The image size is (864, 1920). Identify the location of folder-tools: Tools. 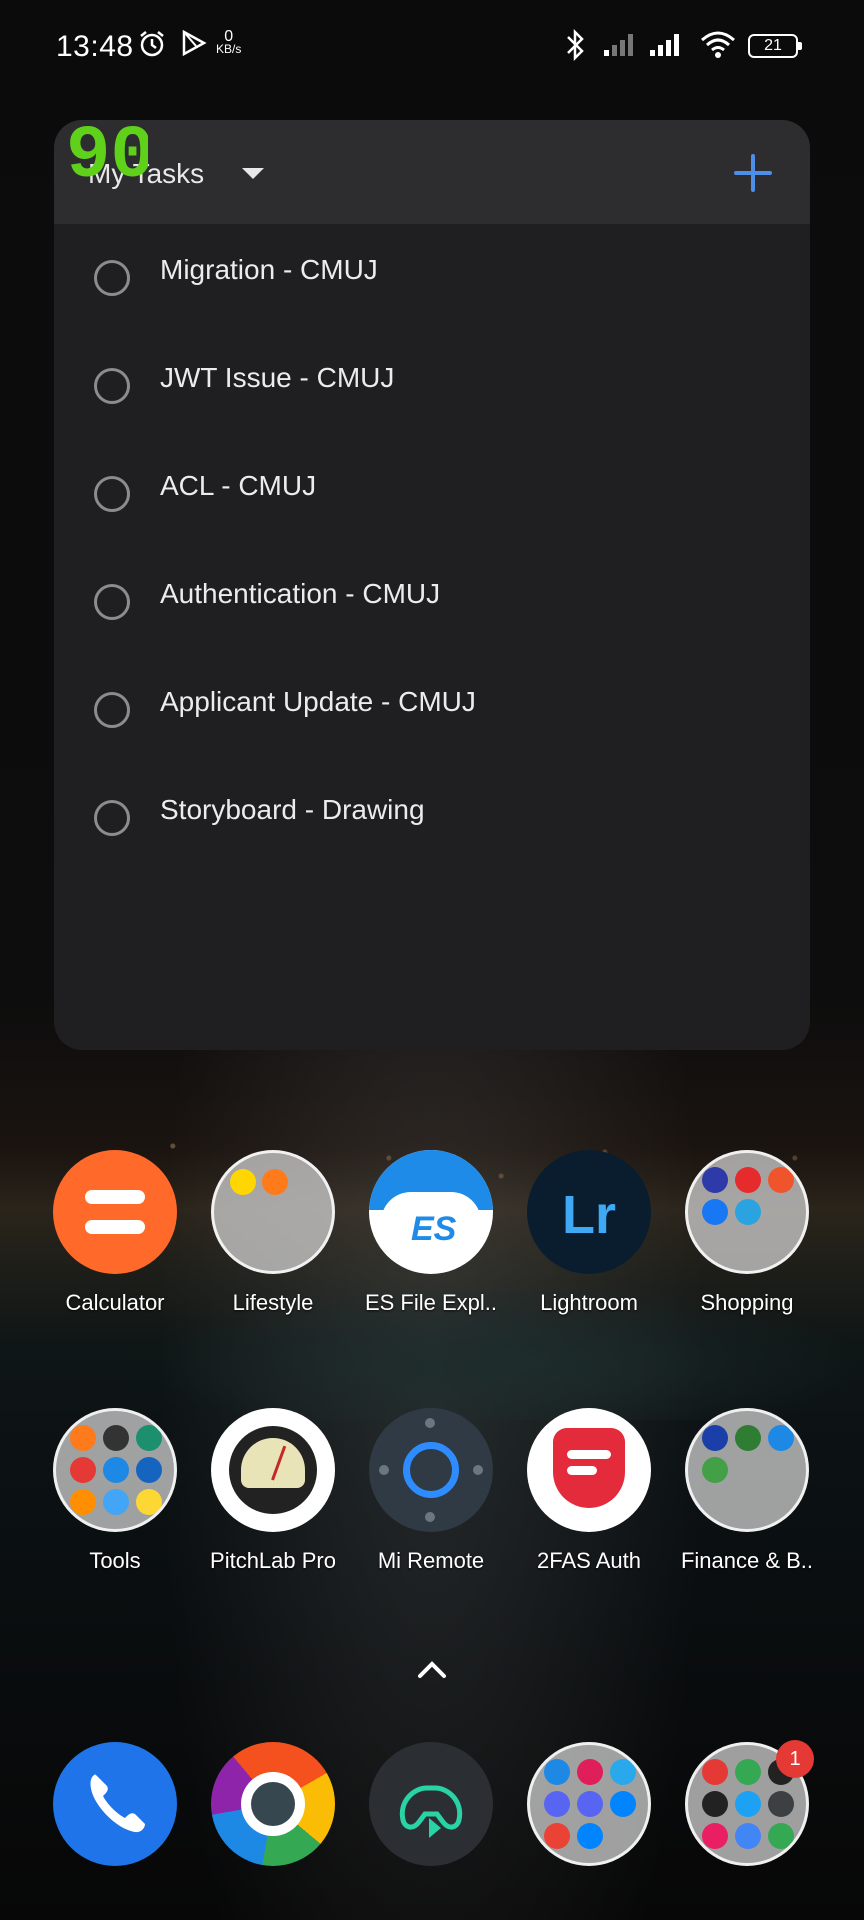
(115, 1491).